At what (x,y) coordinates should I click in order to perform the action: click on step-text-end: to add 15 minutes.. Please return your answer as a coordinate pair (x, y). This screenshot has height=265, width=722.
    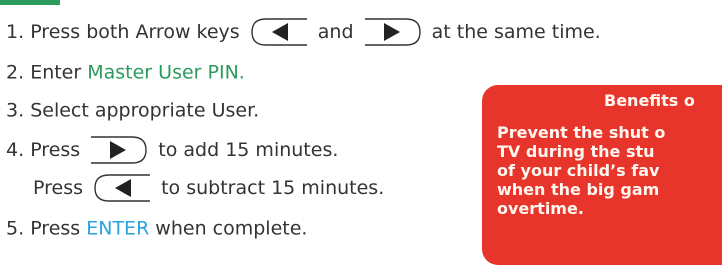
    Looking at the image, I should click on (248, 150).